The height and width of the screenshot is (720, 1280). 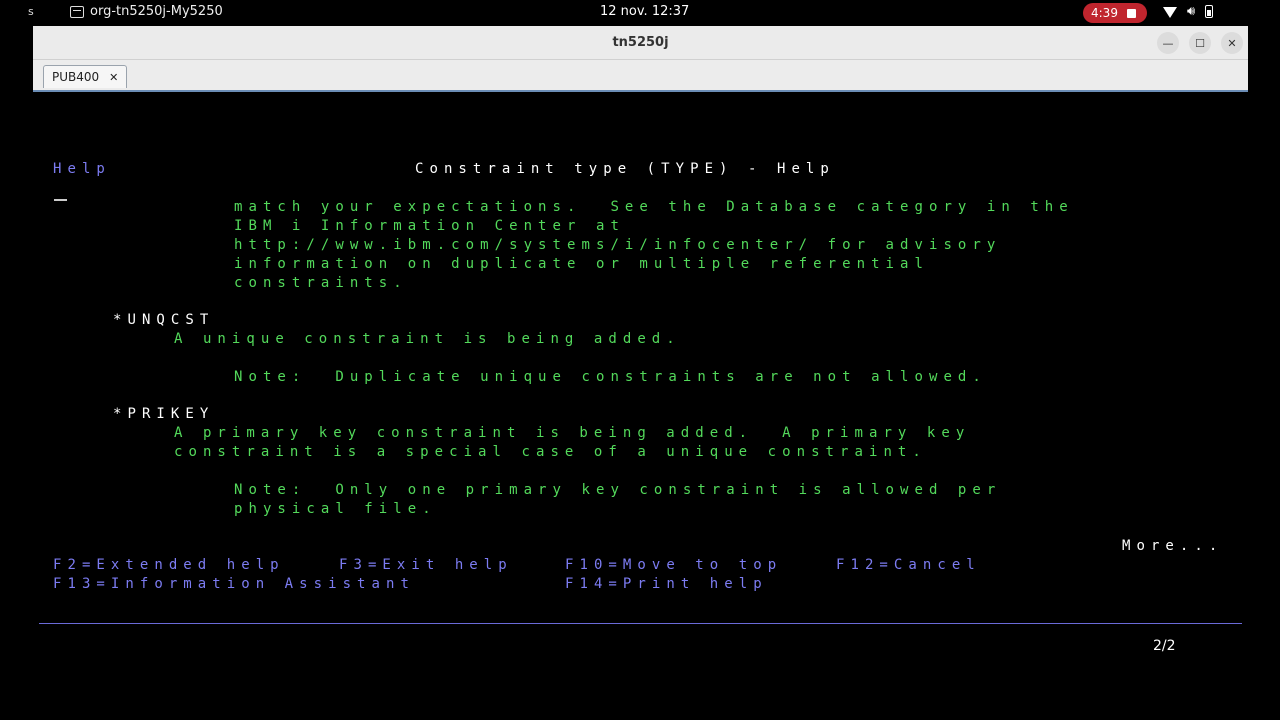 I want to click on active-app-menu: org-tn5250j-My5250, so click(x=146, y=11).